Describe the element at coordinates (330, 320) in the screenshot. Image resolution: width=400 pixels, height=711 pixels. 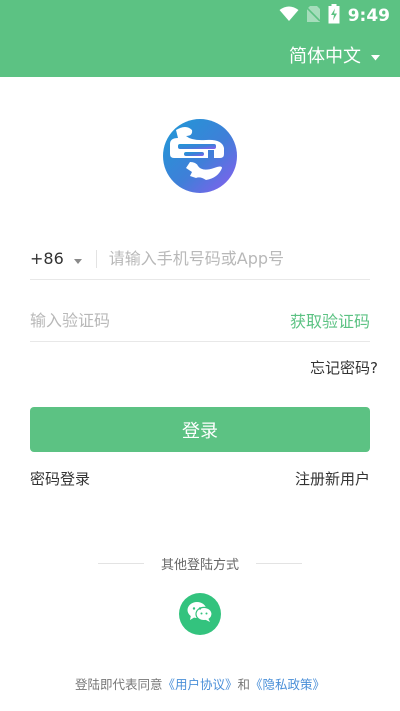
I see `get-code-button: 获取验证码` at that location.